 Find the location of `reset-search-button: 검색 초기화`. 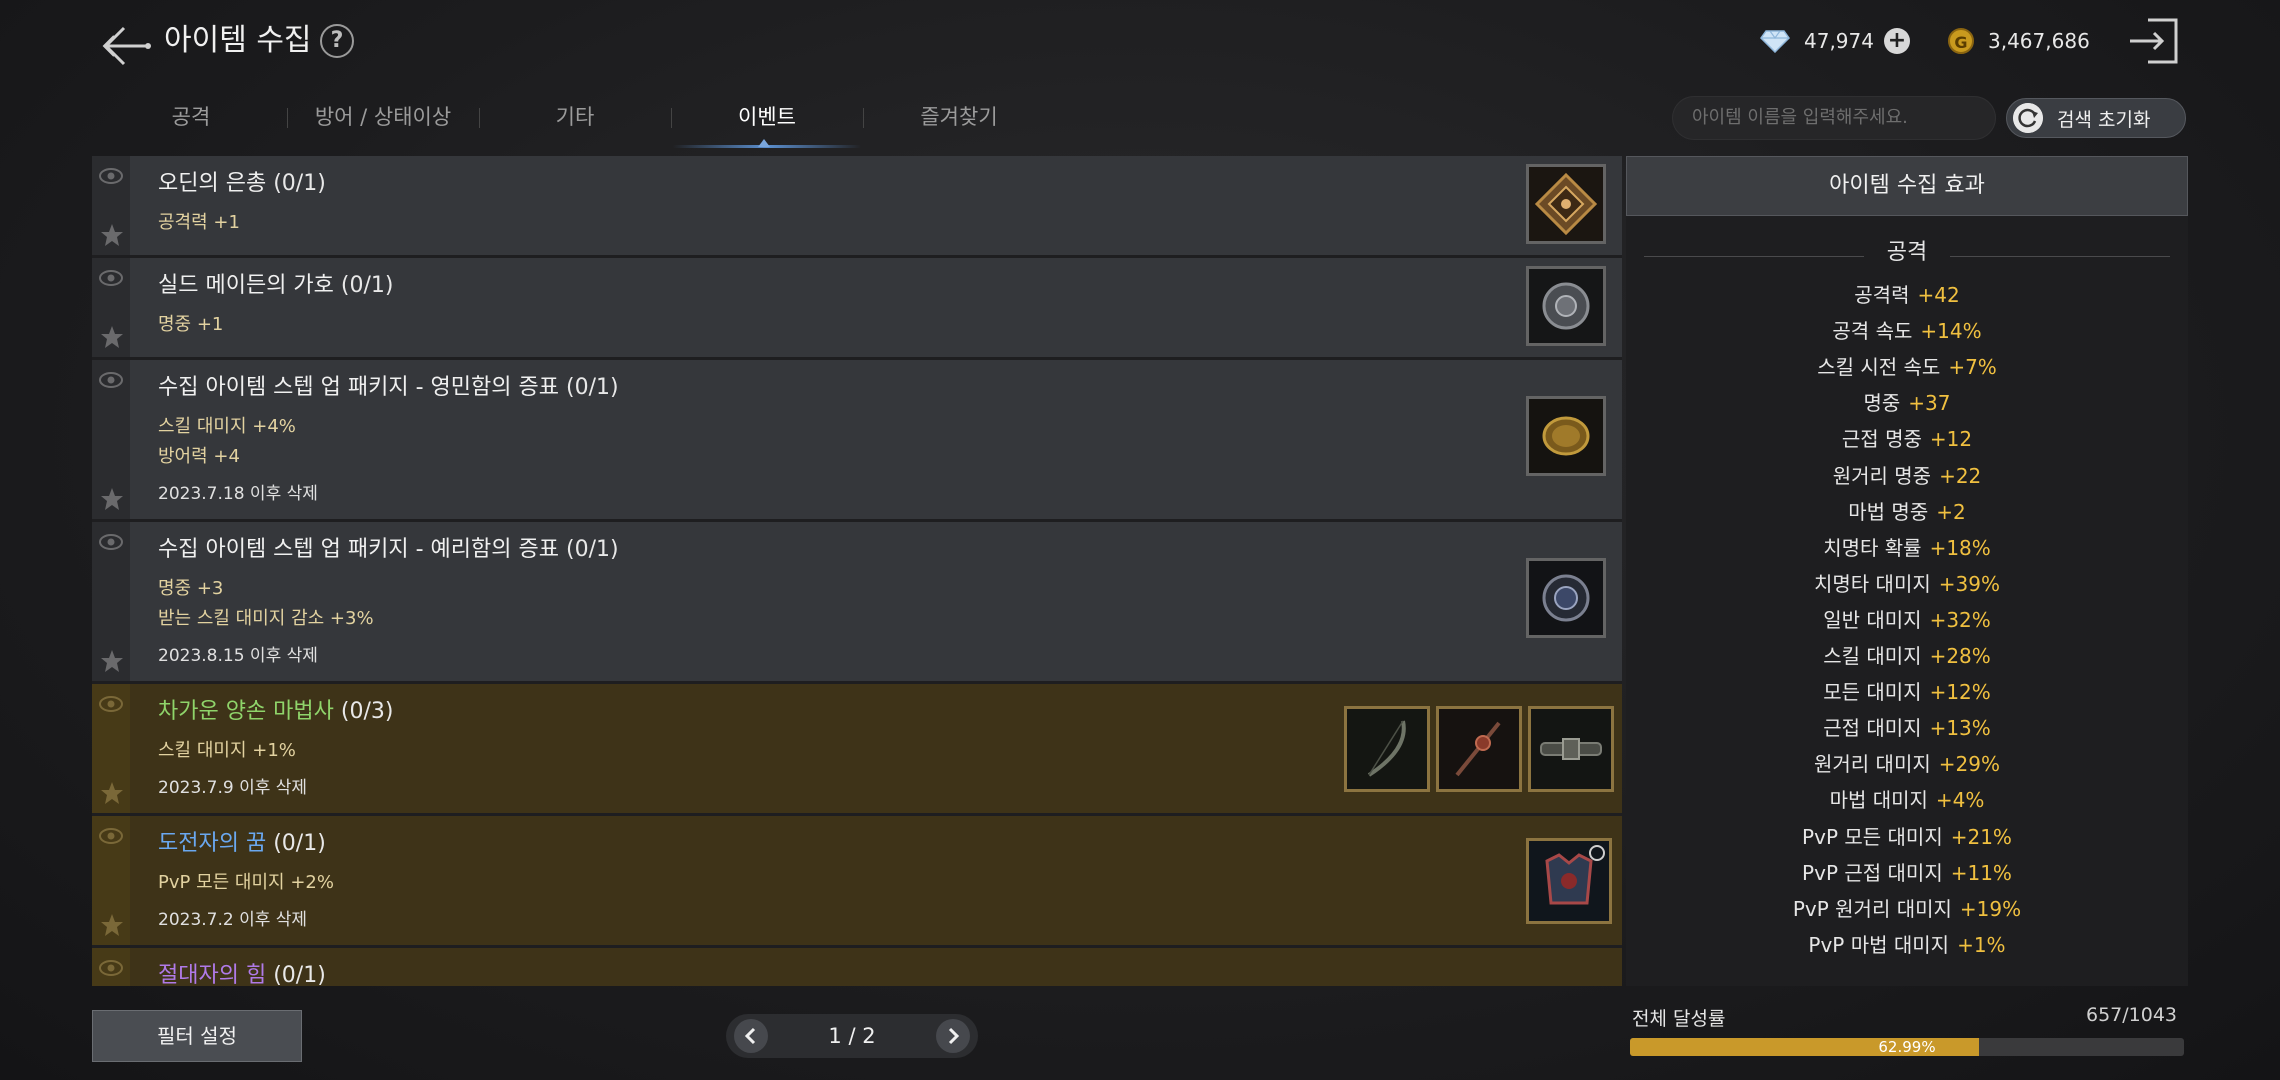

reset-search-button: 검색 초기화 is located at coordinates (2096, 118).